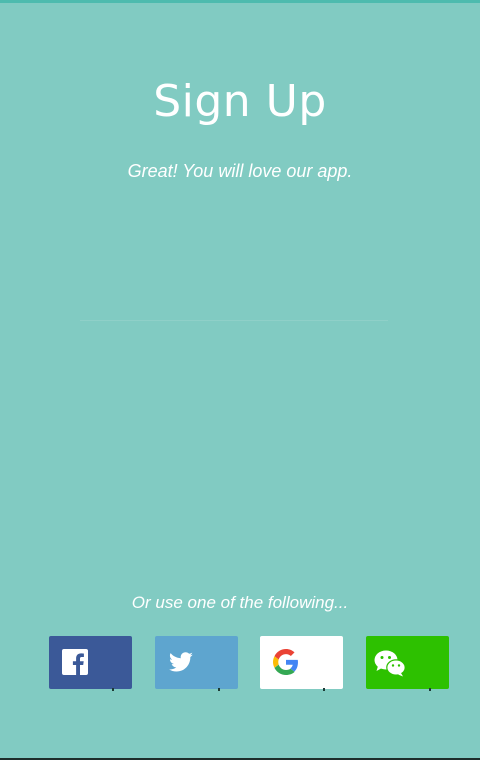 The width and height of the screenshot is (480, 760). Describe the element at coordinates (240, 171) in the screenshot. I see `page-subtitle: Great! You will love our app.` at that location.